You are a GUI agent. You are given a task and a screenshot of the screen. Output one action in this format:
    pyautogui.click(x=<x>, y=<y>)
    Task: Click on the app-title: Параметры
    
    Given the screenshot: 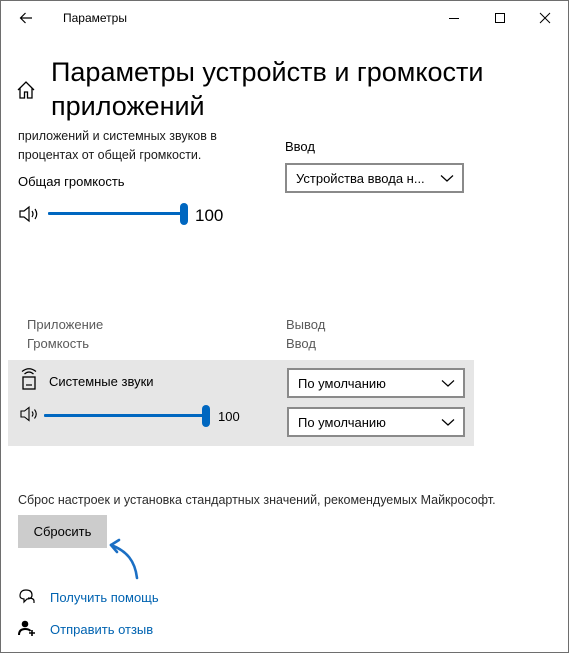 What is the action you would take?
    pyautogui.click(x=95, y=18)
    